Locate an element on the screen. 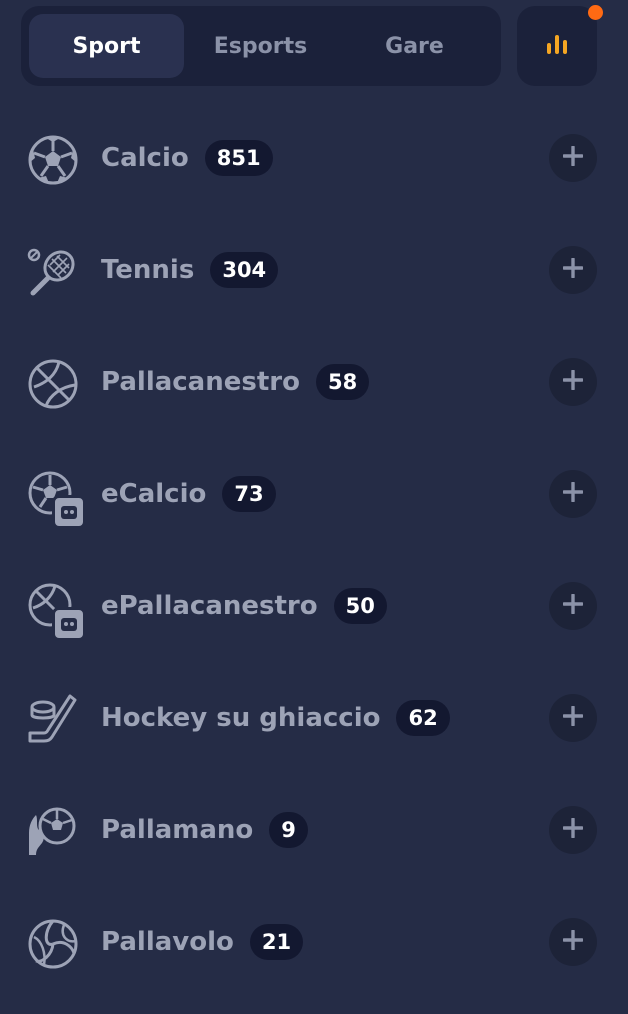  sport-row-tennis: Tennis 304 is located at coordinates (314, 270).